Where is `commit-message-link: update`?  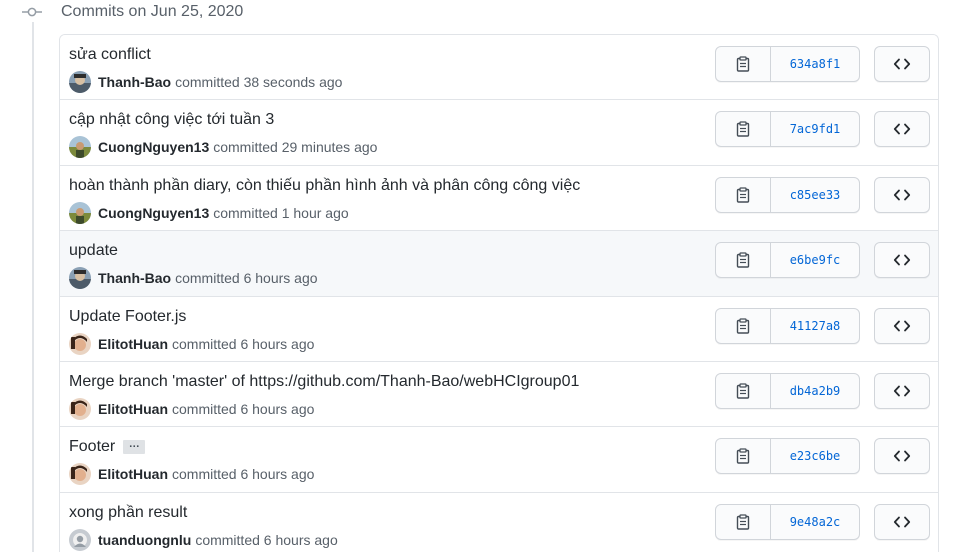
commit-message-link: update is located at coordinates (93, 251).